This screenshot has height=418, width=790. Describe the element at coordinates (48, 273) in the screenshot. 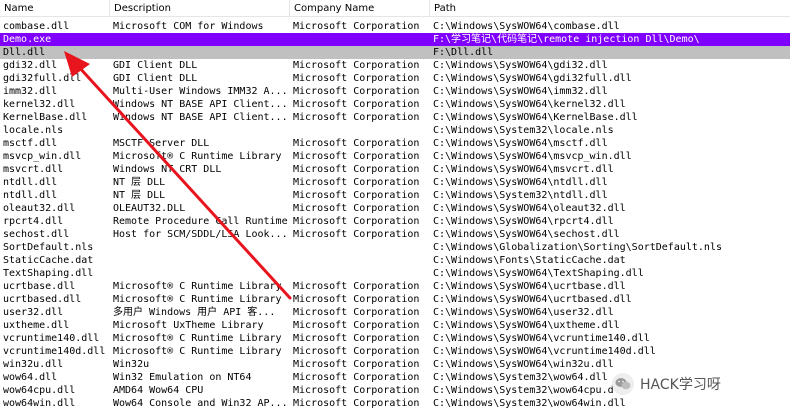

I see `cell-name: TextShaping.dll` at that location.